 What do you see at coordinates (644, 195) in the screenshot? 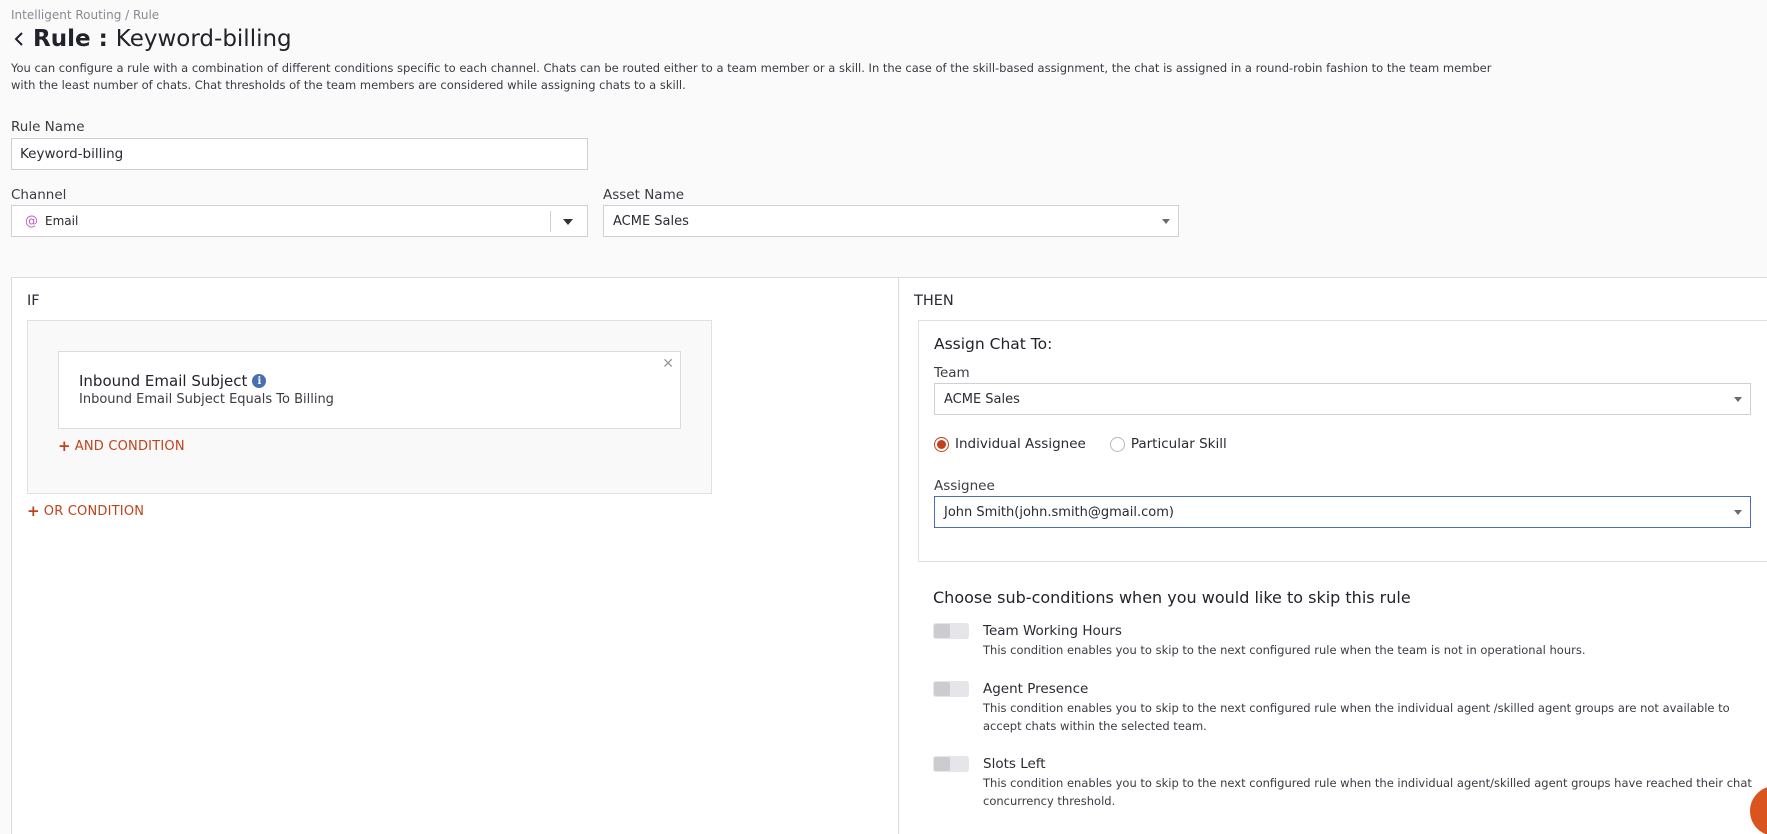
I see `asset-name-label: Asset Name` at bounding box center [644, 195].